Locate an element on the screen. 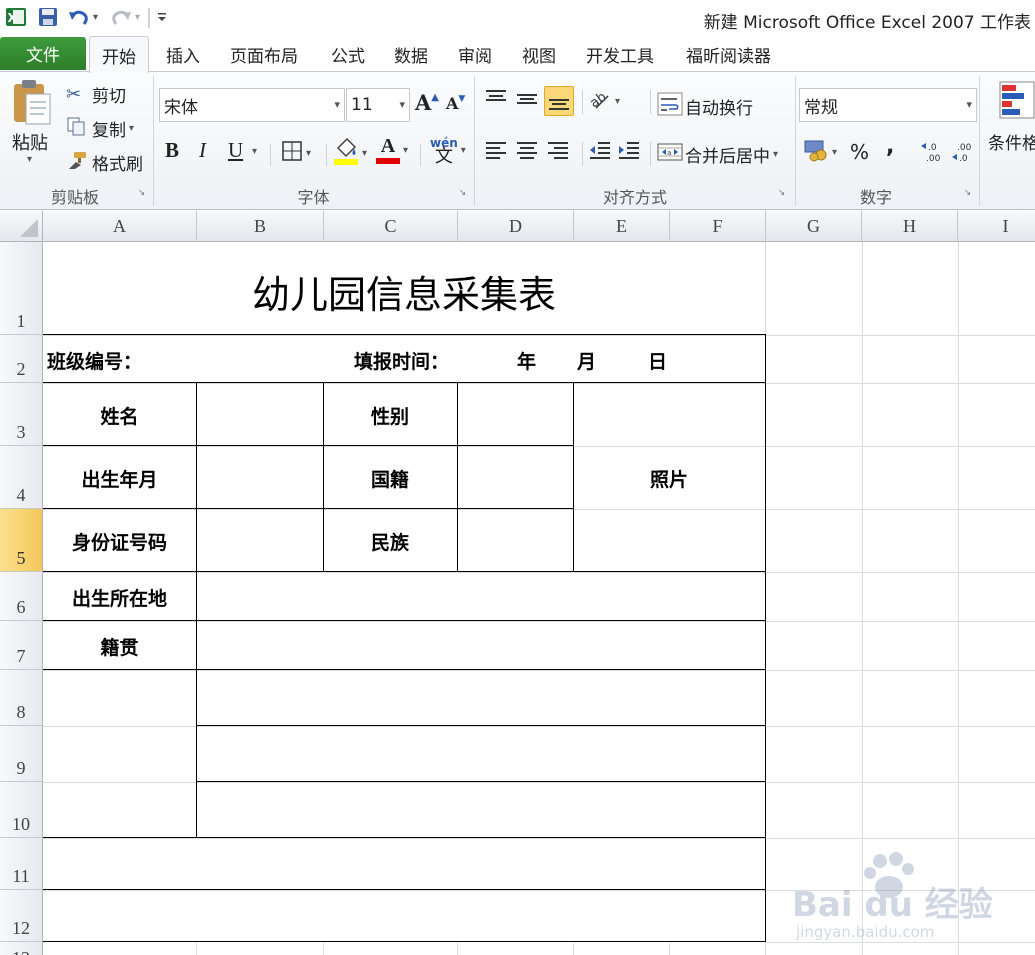 Image resolution: width=1035 pixels, height=955 pixels. watermark-url: jingyan.baidu.com is located at coordinates (865, 932).